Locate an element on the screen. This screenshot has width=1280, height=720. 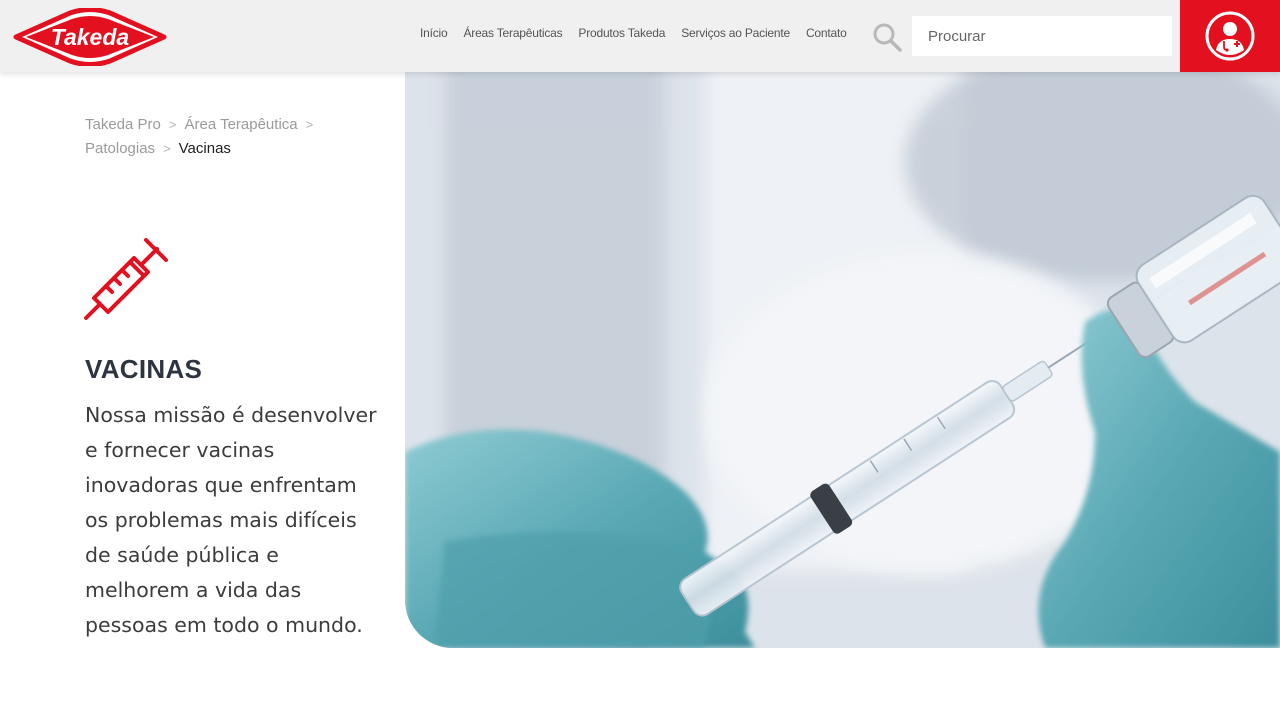
search-input is located at coordinates (1042, 36).